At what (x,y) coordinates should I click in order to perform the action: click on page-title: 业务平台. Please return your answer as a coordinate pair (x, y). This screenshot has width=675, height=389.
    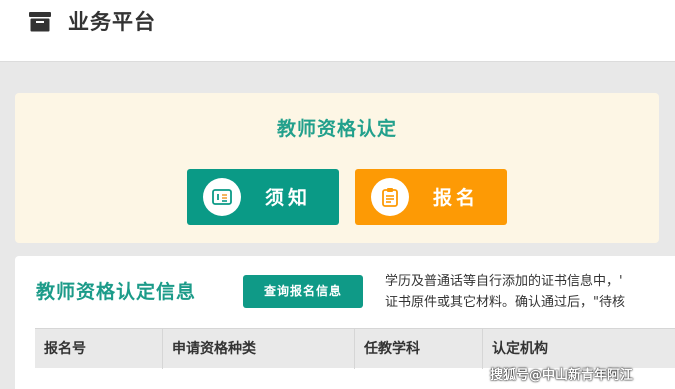
    Looking at the image, I should click on (112, 22).